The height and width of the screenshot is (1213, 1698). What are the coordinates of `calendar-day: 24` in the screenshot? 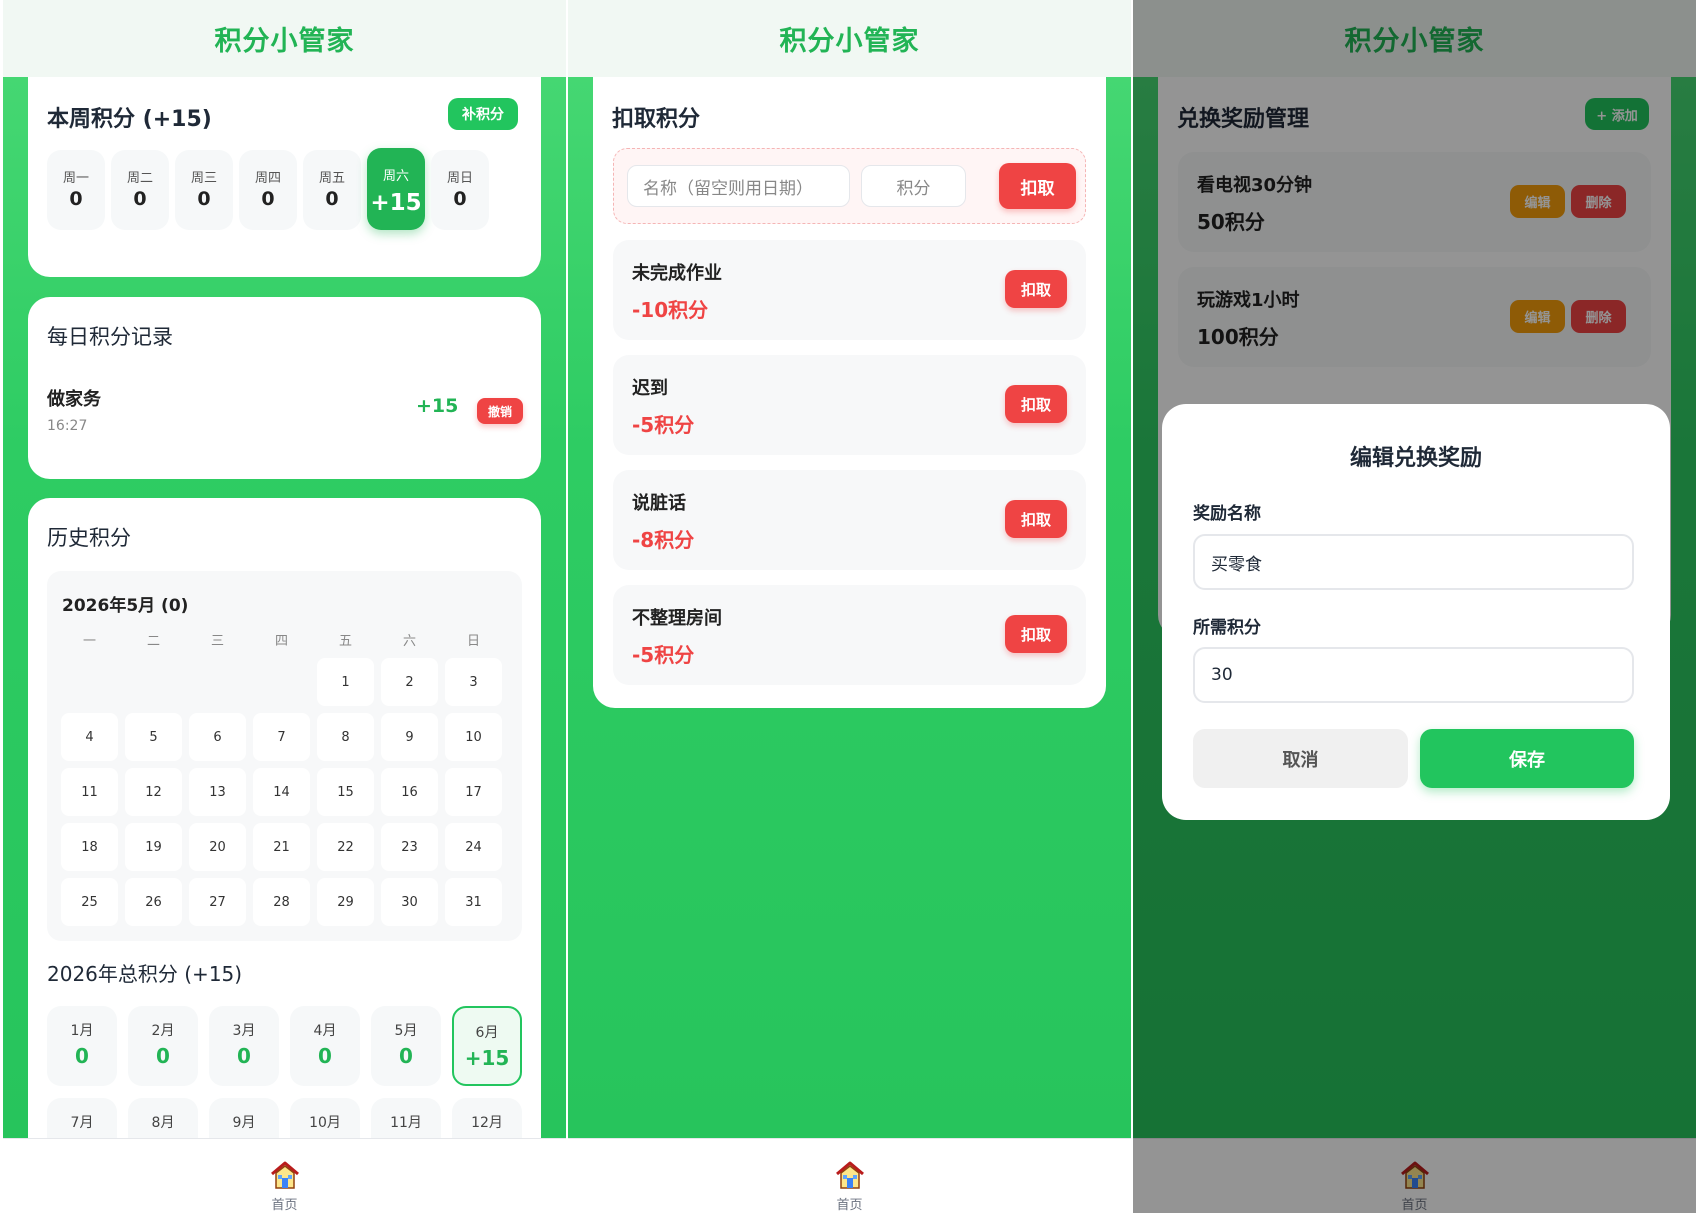 It's located at (473, 847).